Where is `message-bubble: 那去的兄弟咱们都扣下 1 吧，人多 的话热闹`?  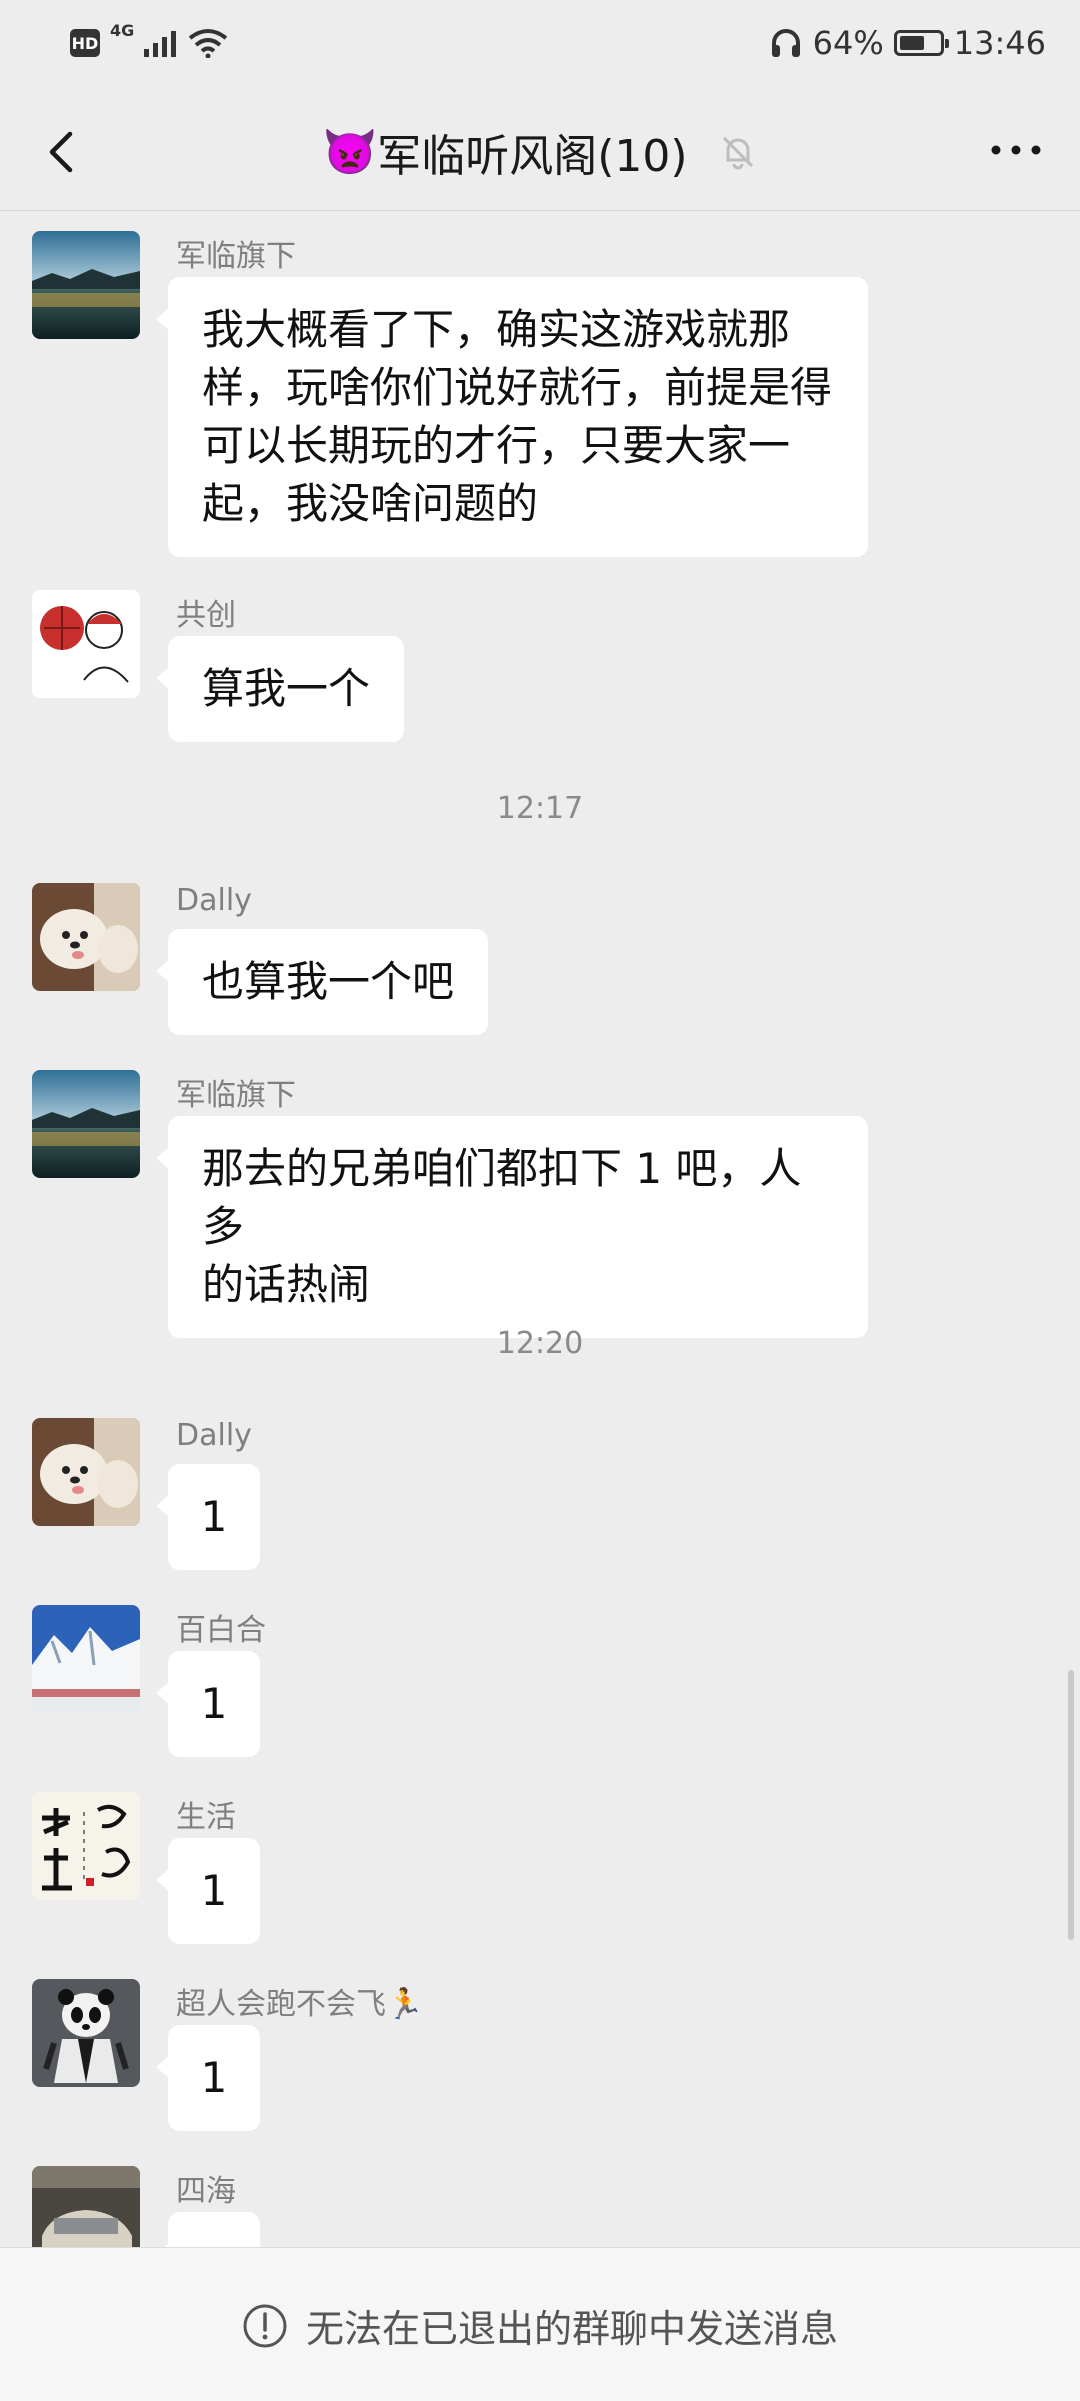
message-bubble: 那去的兄弟咱们都扣下 1 吧，人多 的话热闹 is located at coordinates (512, 1227).